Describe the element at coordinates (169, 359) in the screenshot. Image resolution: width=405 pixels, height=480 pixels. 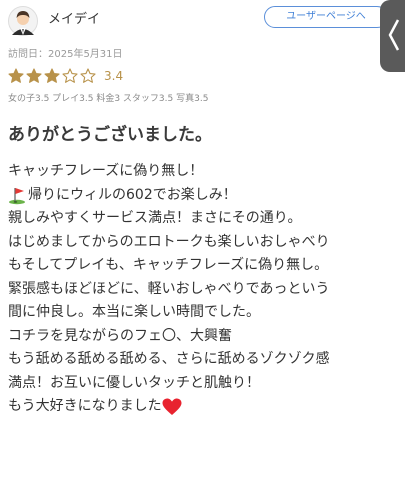
I see `review-line: もう舐める舐める舐める、さらに舐めるゾクゾク感` at that location.